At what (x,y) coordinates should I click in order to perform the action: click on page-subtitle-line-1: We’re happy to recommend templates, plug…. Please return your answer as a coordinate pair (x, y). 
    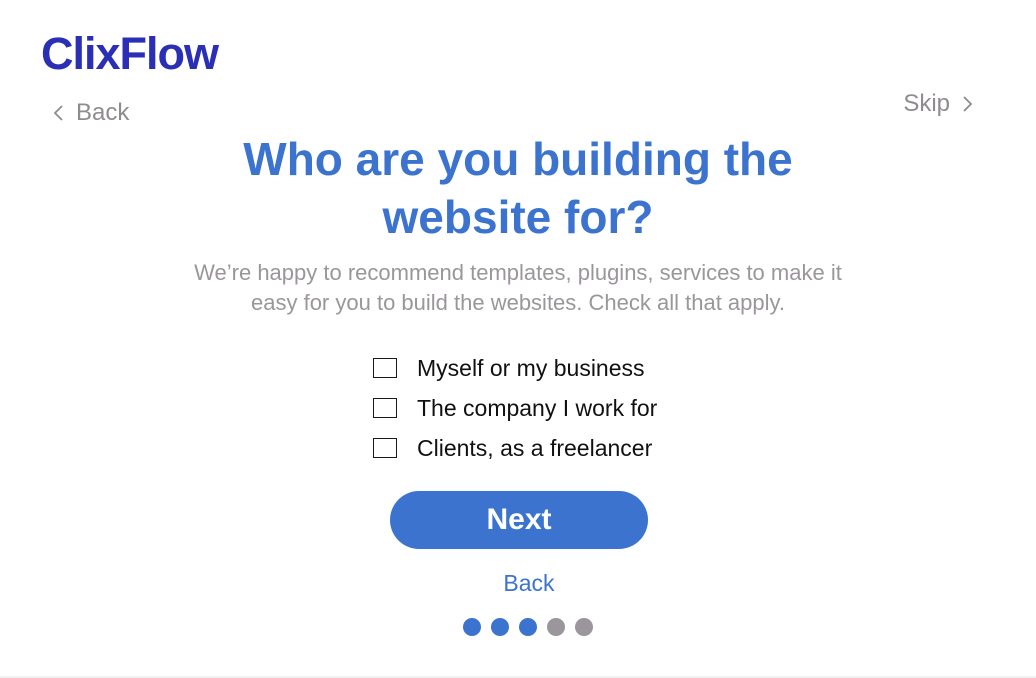
    Looking at the image, I should click on (518, 272).